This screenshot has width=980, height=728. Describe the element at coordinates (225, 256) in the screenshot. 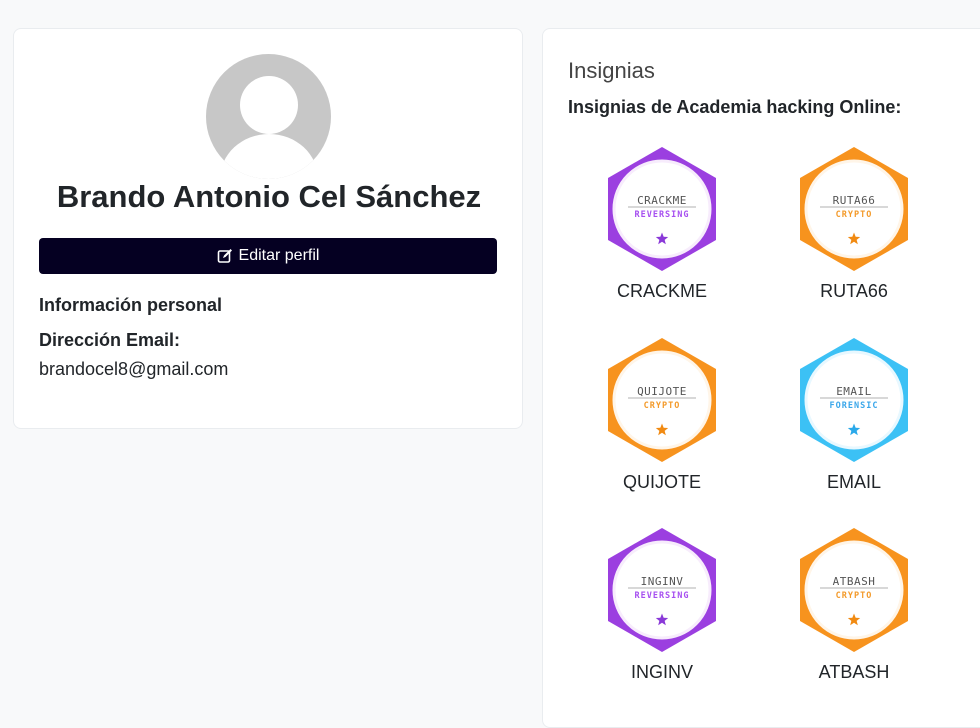

I see `edit-icon` at that location.